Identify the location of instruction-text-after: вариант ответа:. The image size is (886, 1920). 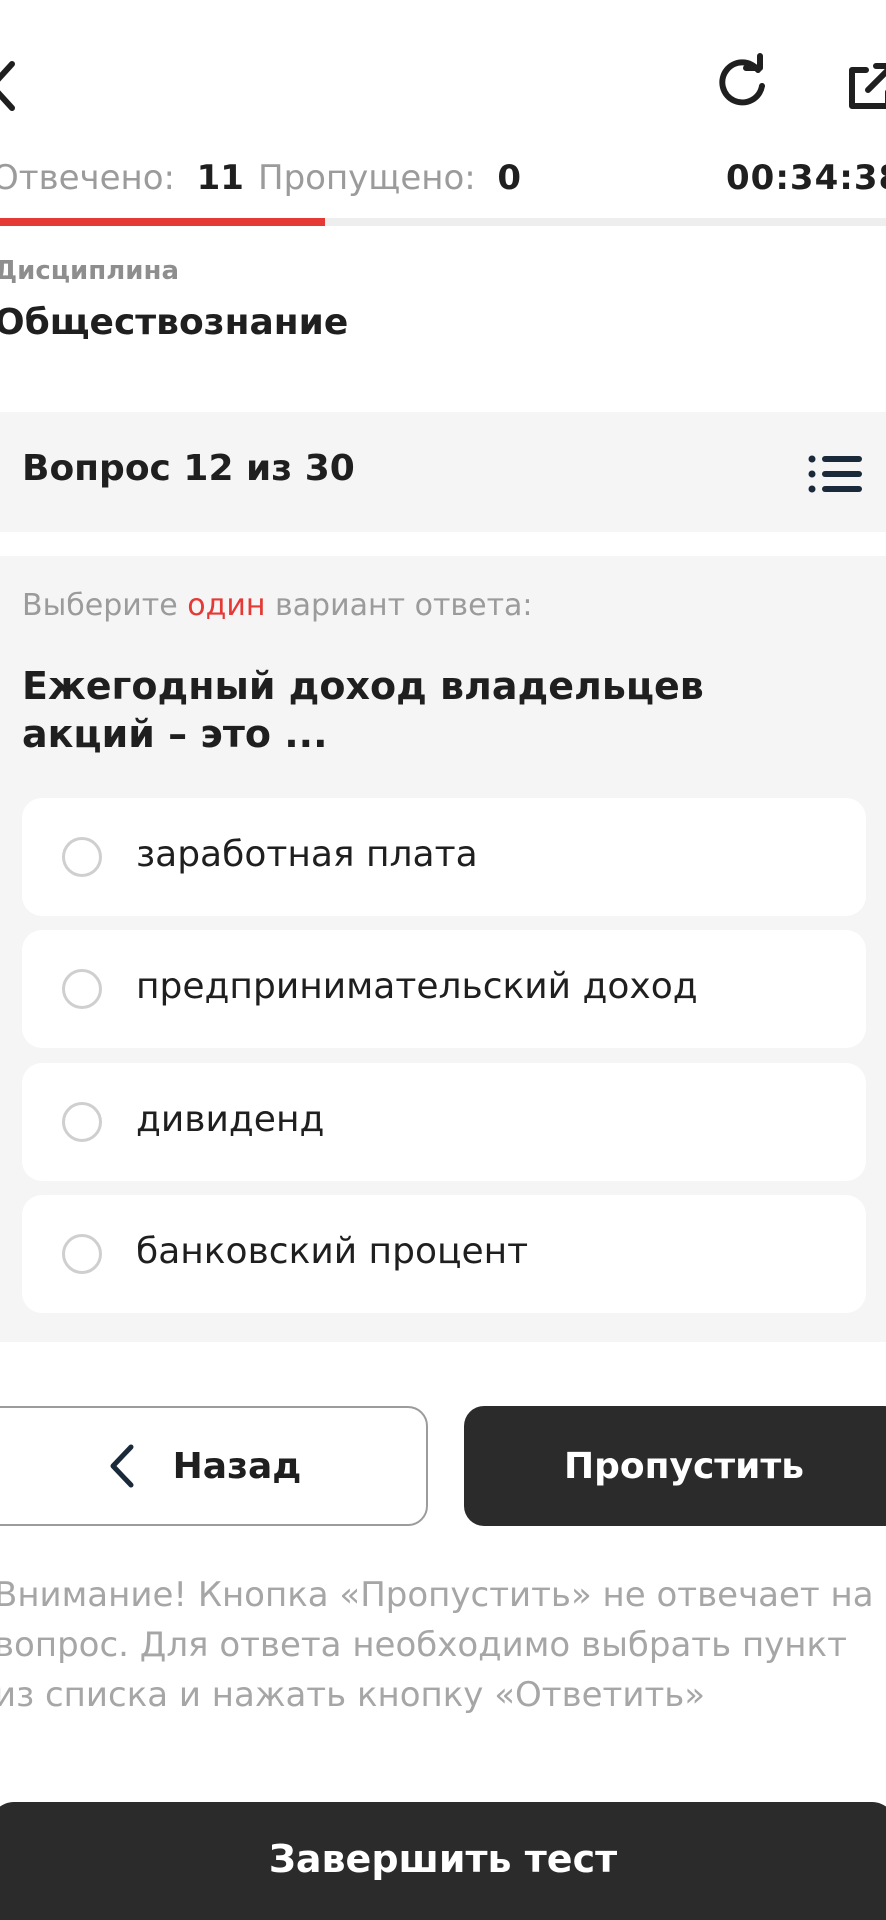
(399, 605).